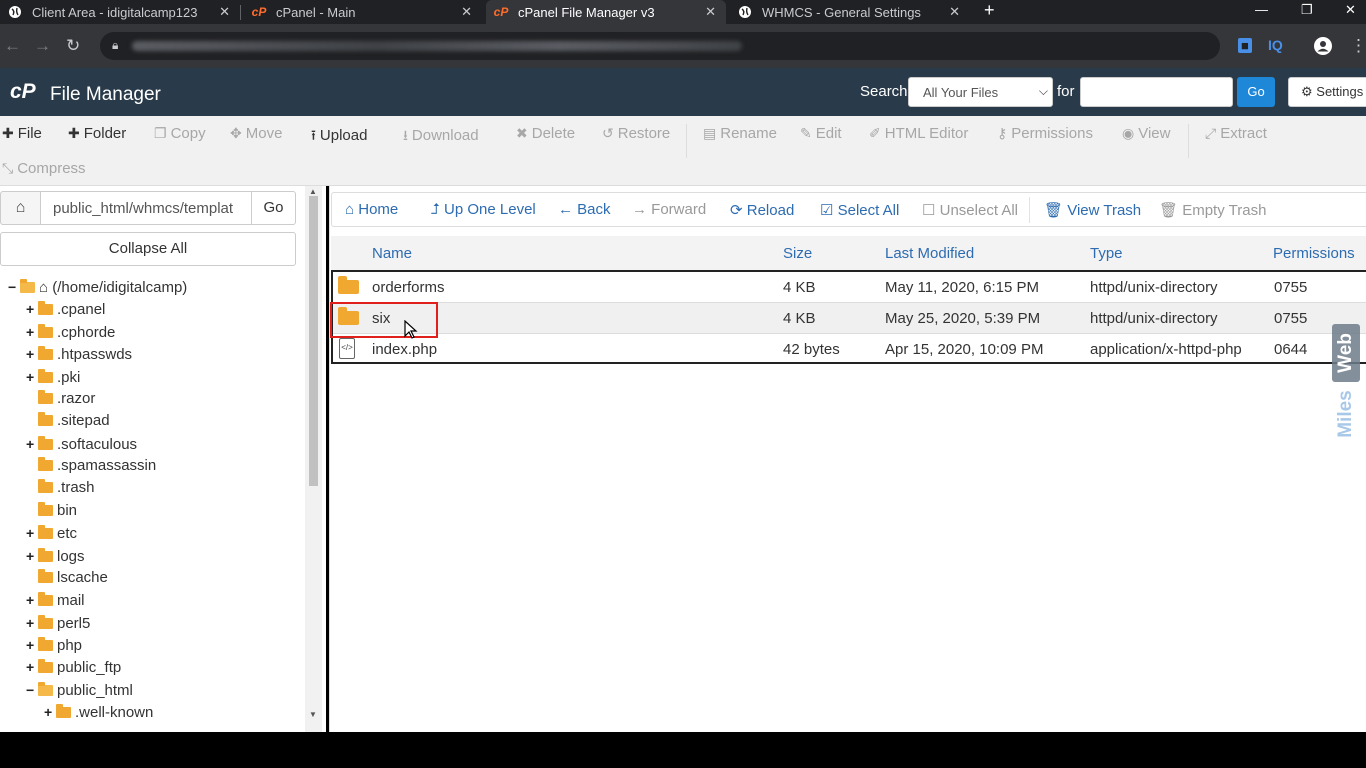  Describe the element at coordinates (1156, 92) in the screenshot. I see `search-input` at that location.